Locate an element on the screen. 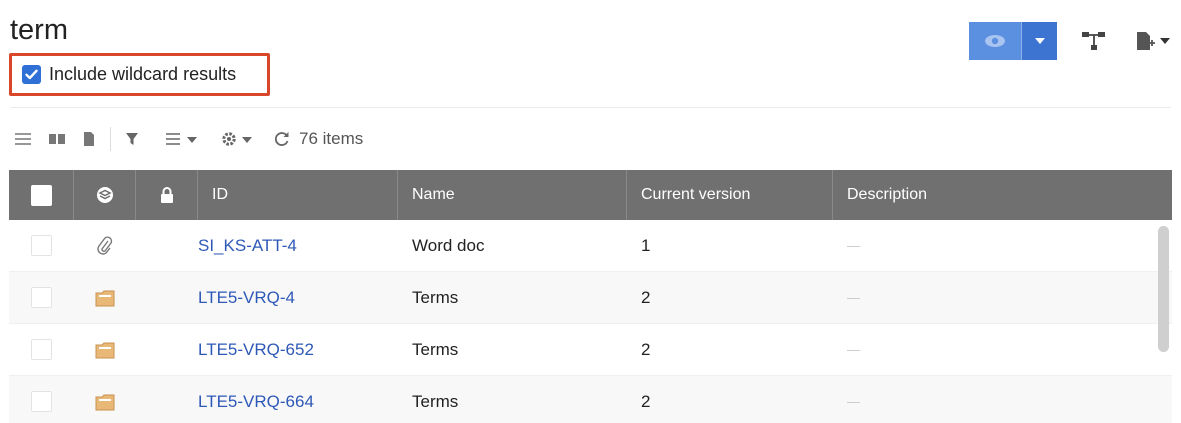 The width and height of the screenshot is (1181, 423). column-header-description: Description is located at coordinates (1002, 195).